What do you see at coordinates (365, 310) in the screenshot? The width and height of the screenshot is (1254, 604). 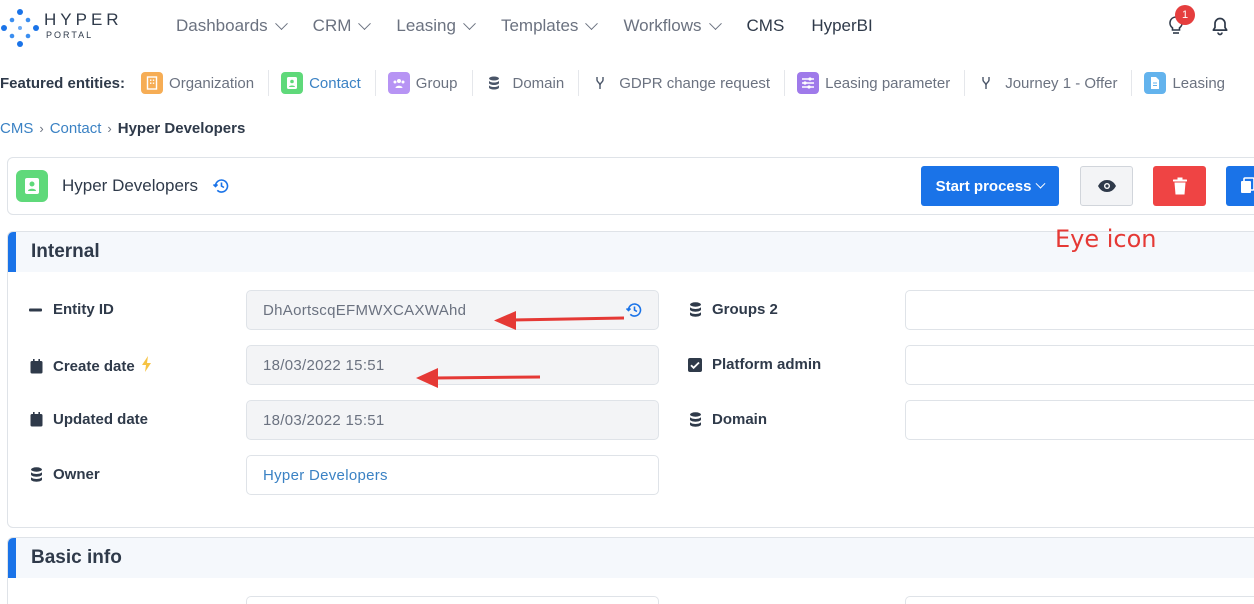 I see `entity-id-value: DhAortscqEFMWXCAXWAhd` at bounding box center [365, 310].